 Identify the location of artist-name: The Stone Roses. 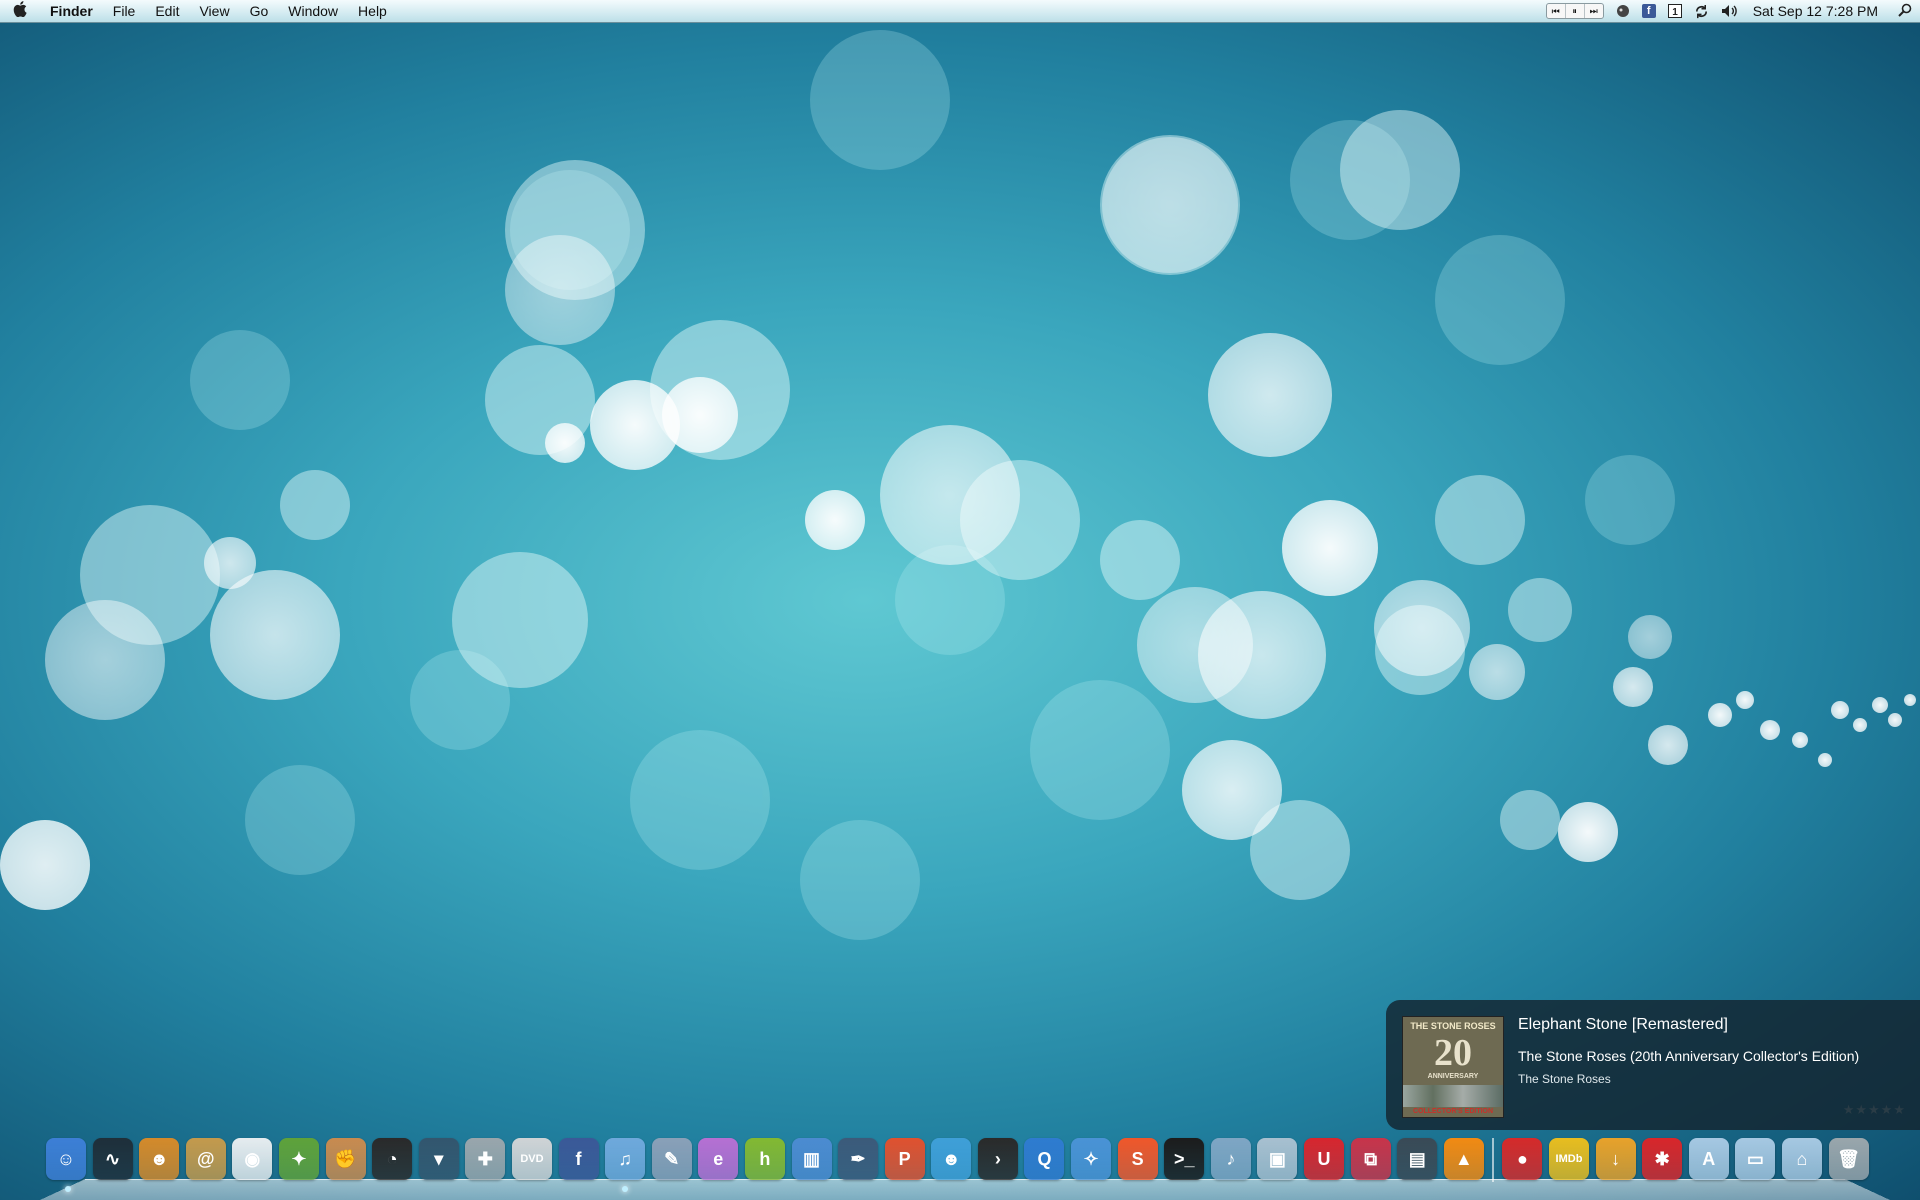
(1564, 1079).